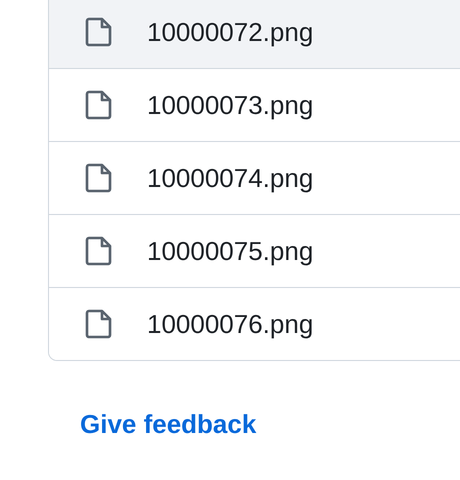  I want to click on file-name: 10000073.png, so click(230, 105).